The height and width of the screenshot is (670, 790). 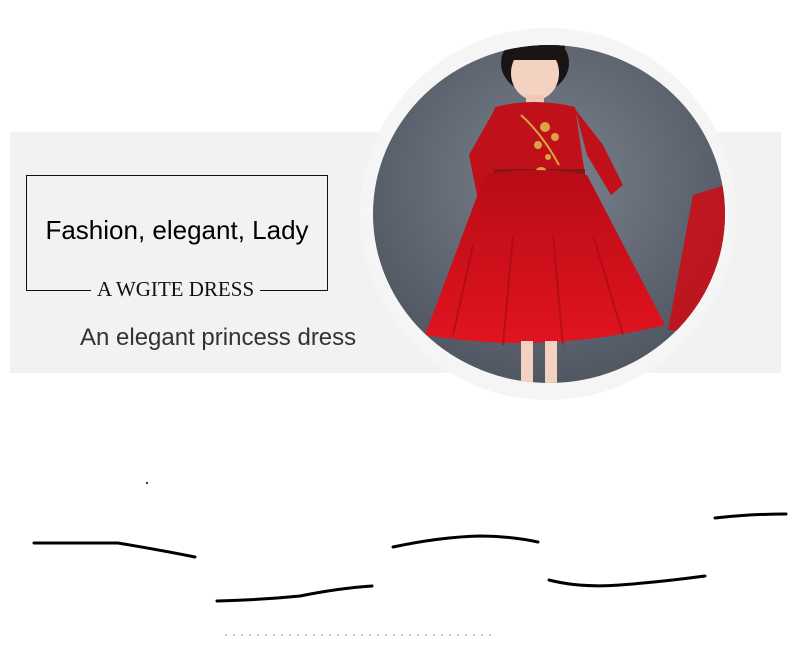 I want to click on headline: Fashion, elegant, Lady, so click(x=177, y=230).